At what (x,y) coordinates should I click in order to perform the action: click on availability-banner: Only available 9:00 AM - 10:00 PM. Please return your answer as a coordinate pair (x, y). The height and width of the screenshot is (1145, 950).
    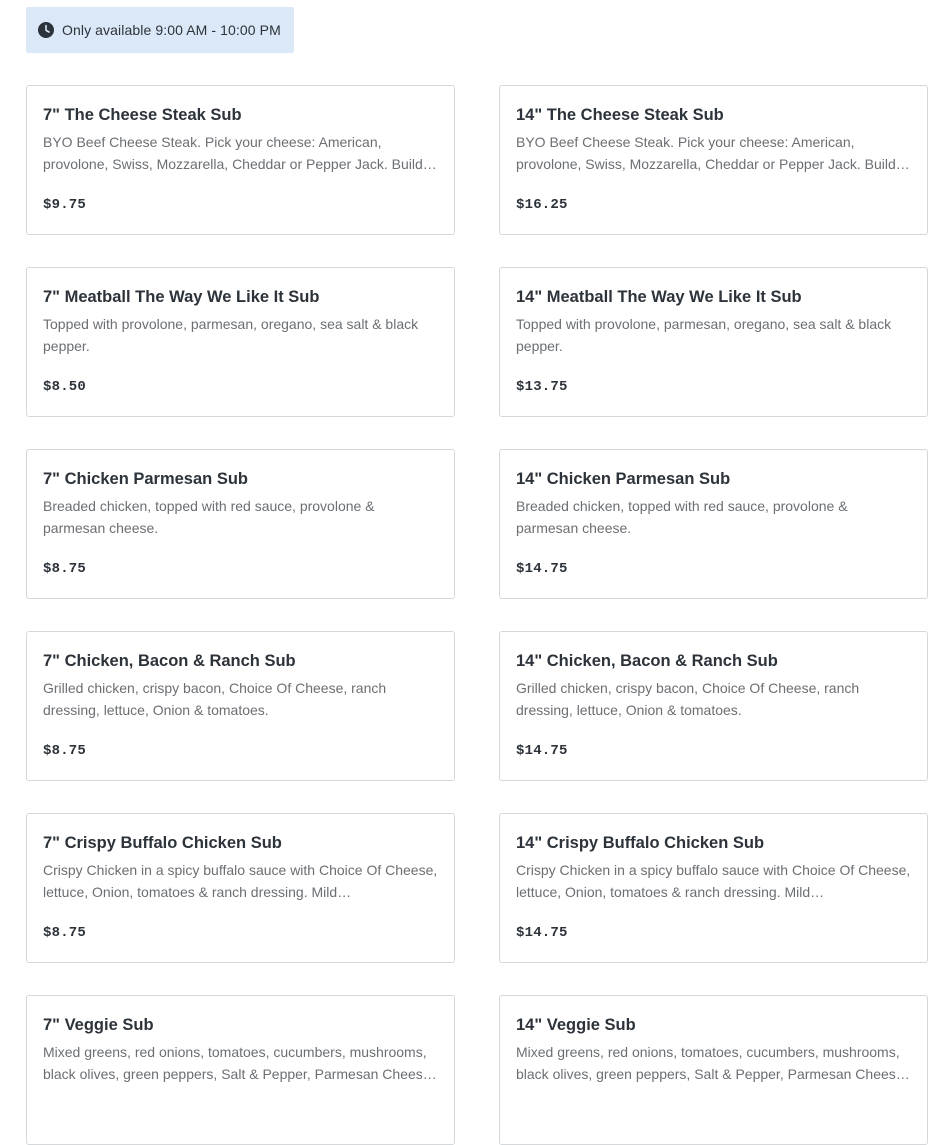
    Looking at the image, I should click on (160, 30).